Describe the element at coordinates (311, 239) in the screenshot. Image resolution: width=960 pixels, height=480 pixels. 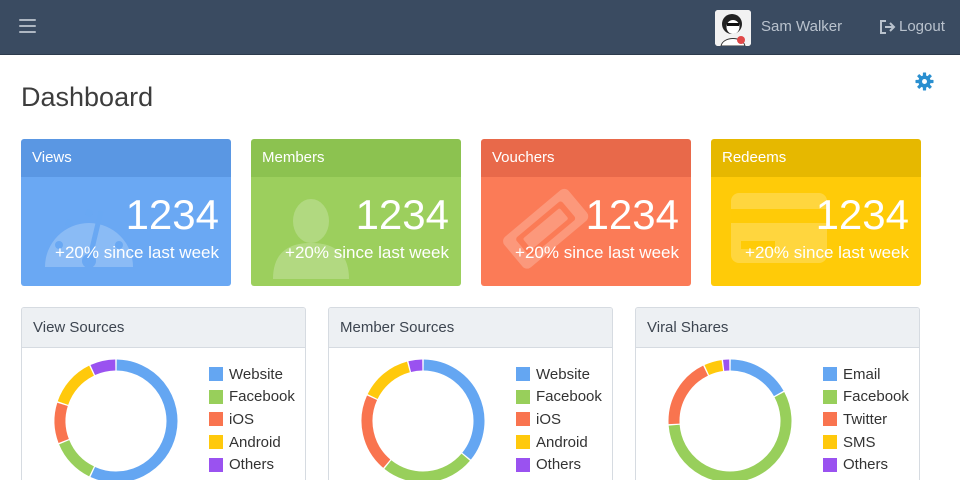
I see `user-icon` at that location.